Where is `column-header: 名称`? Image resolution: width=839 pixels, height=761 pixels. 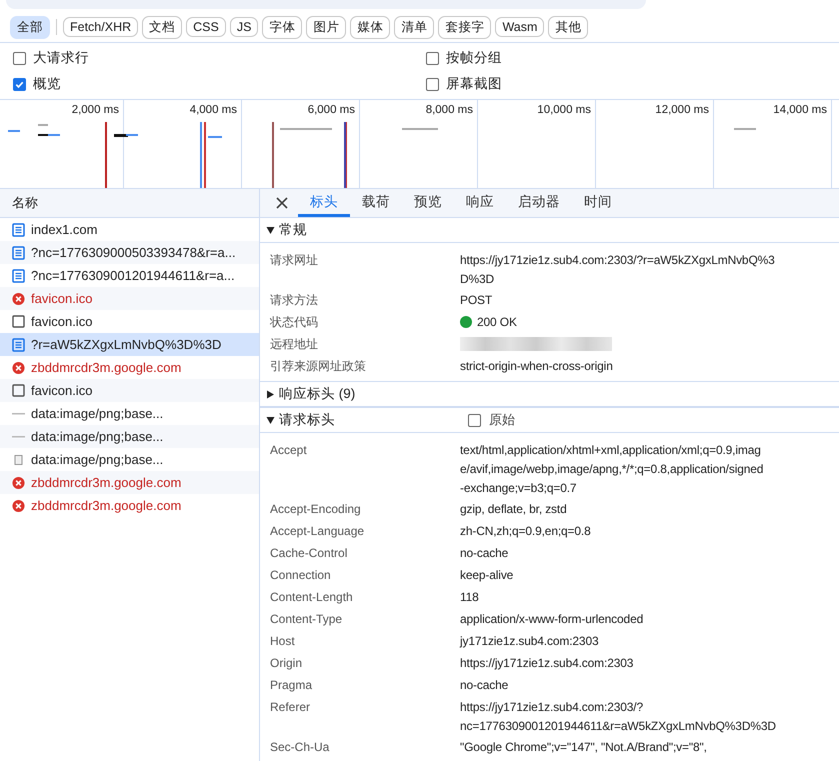
column-header: 名称 is located at coordinates (129, 203).